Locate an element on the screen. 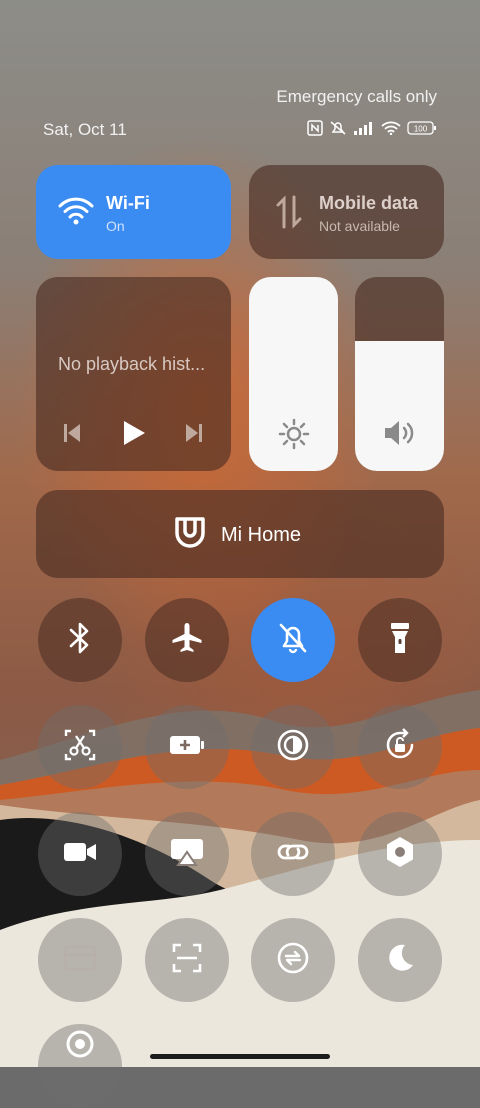  svg-text: 100 is located at coordinates (421, 129).